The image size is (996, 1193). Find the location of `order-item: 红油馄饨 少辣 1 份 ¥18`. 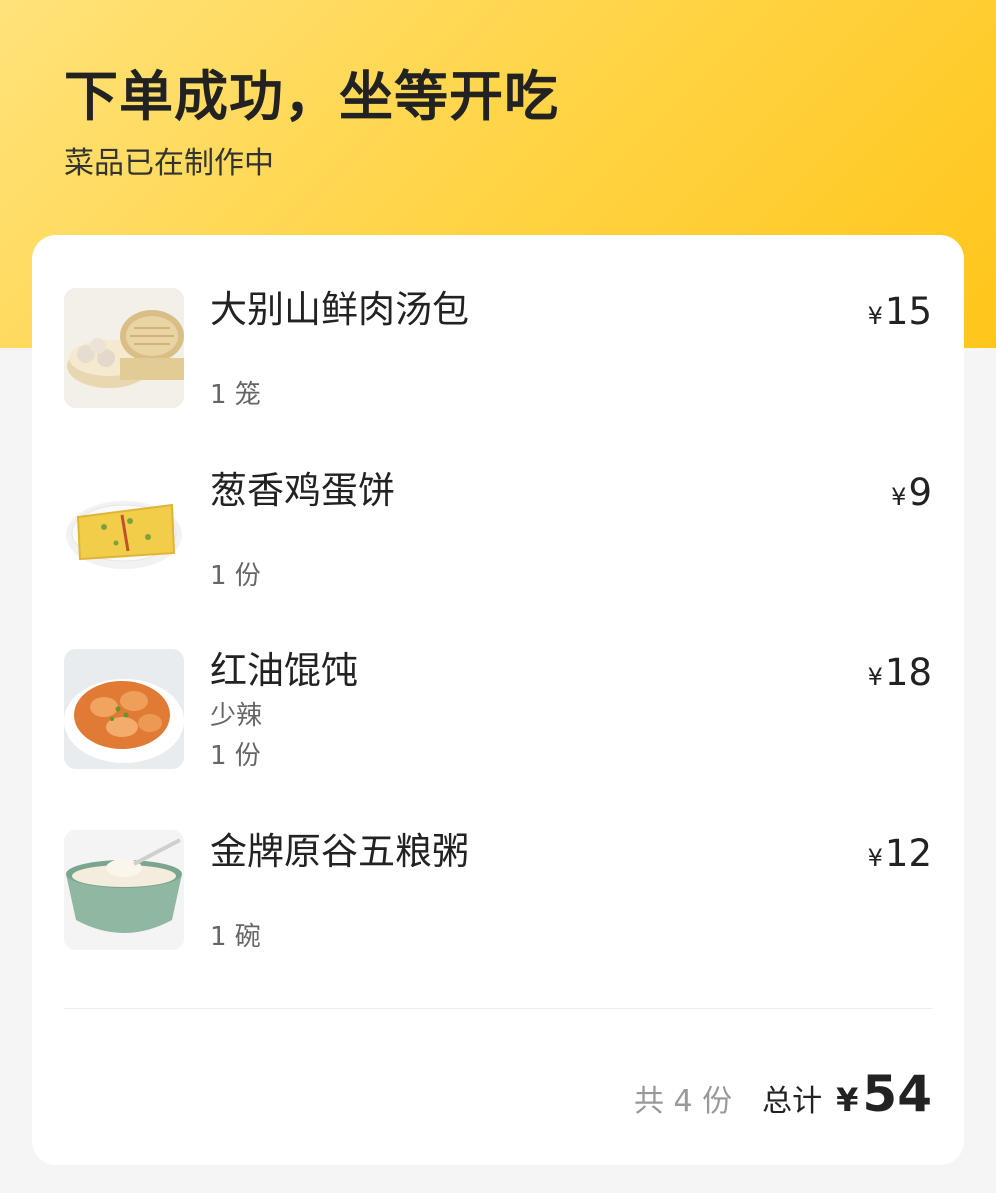

order-item: 红油馄饨 少辣 1 份 ¥18 is located at coordinates (498, 710).